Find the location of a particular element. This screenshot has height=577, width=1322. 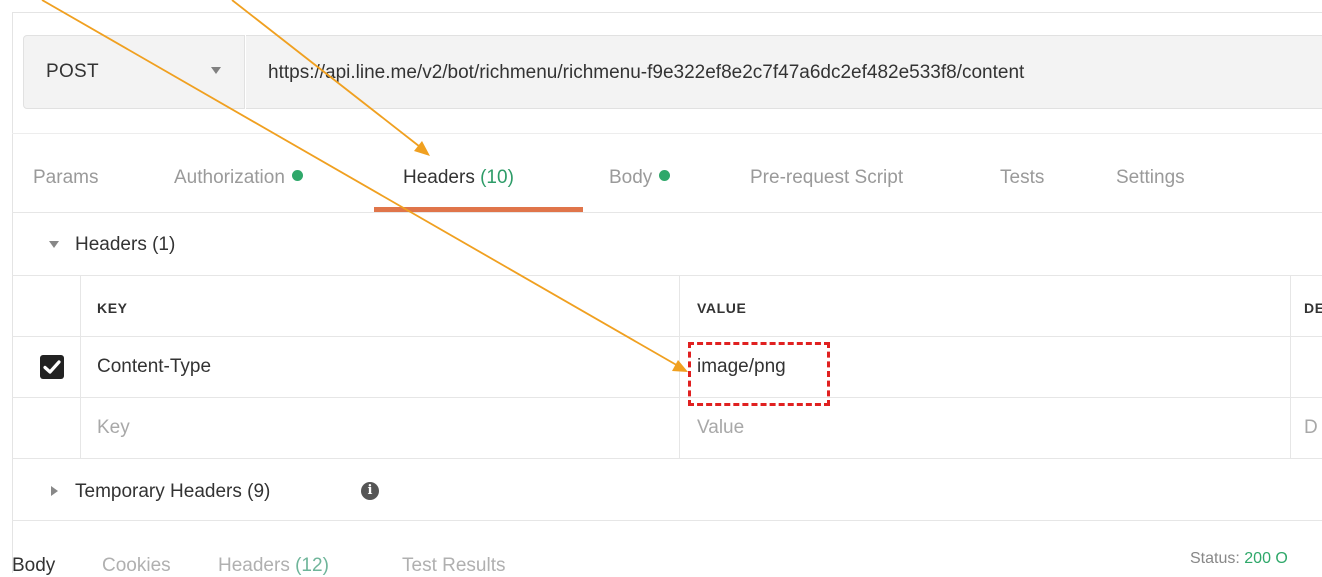

status-code: 200 O is located at coordinates (1266, 558).